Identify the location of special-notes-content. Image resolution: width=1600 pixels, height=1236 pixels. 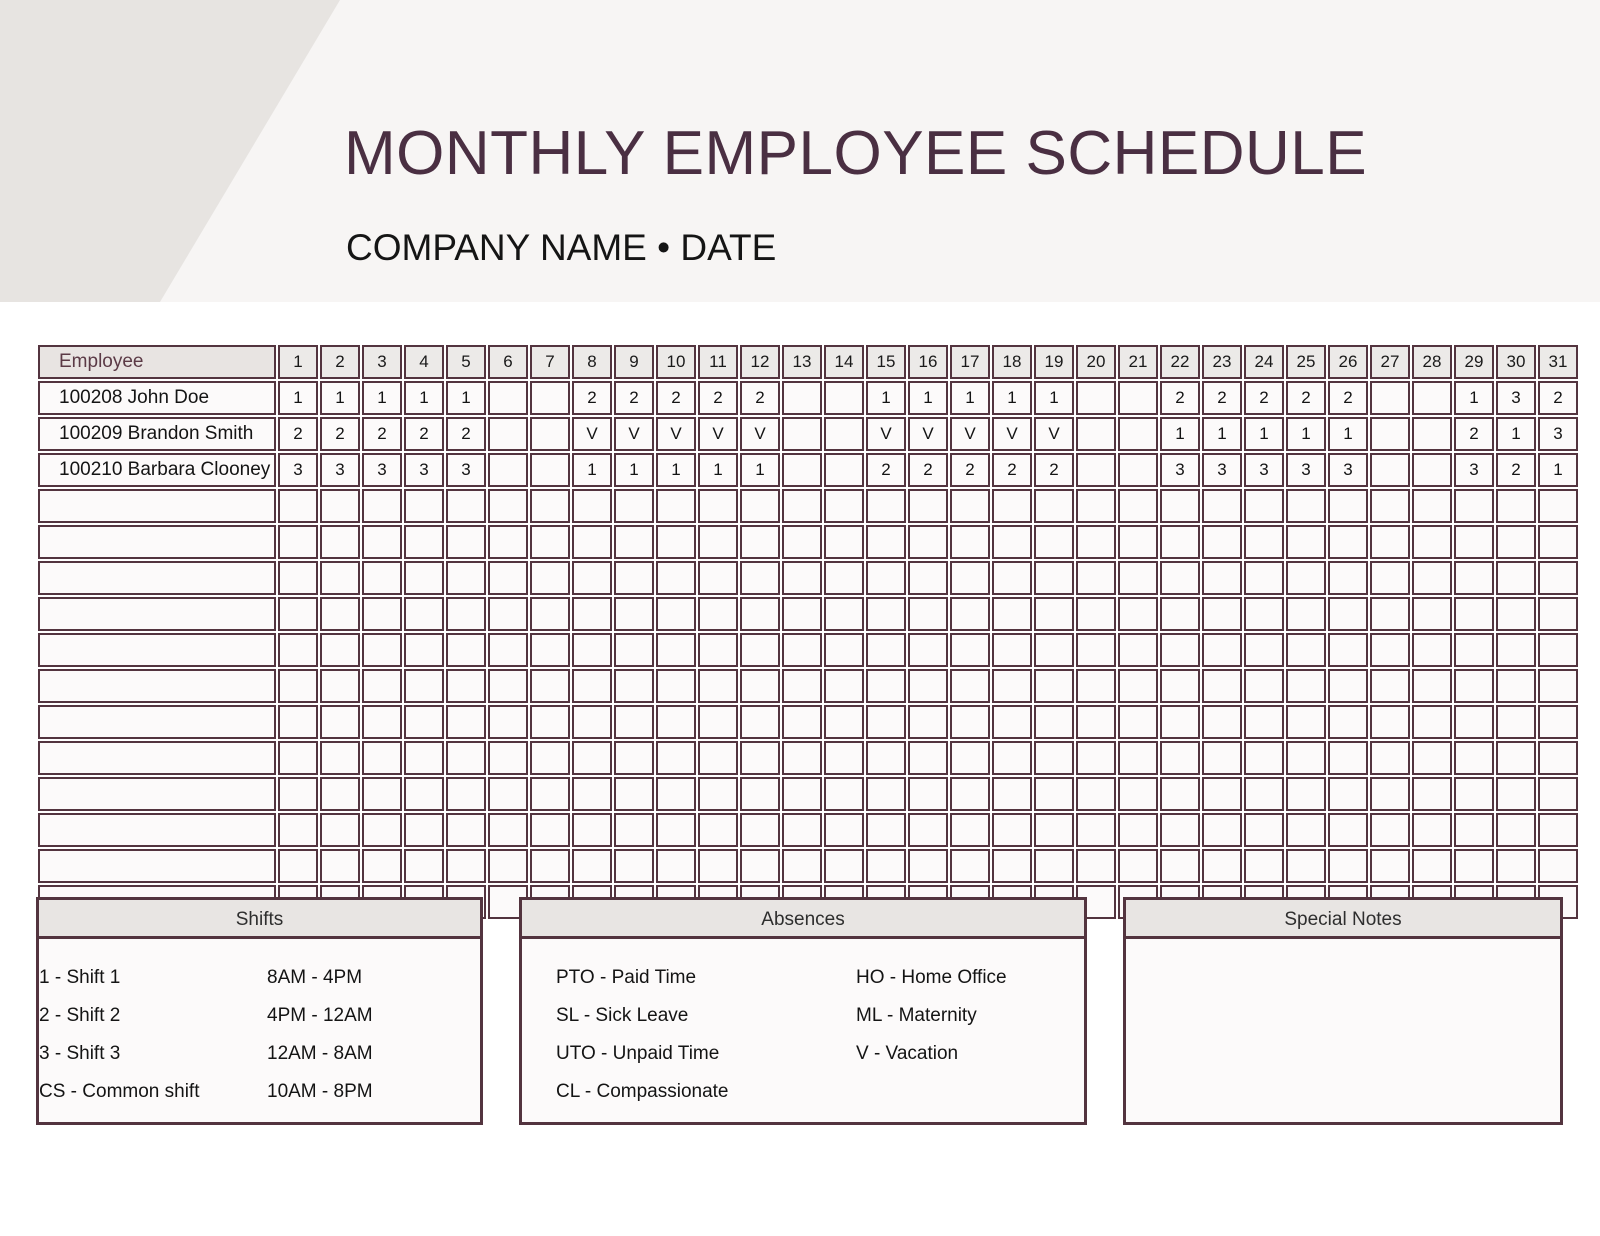
(1343, 1030).